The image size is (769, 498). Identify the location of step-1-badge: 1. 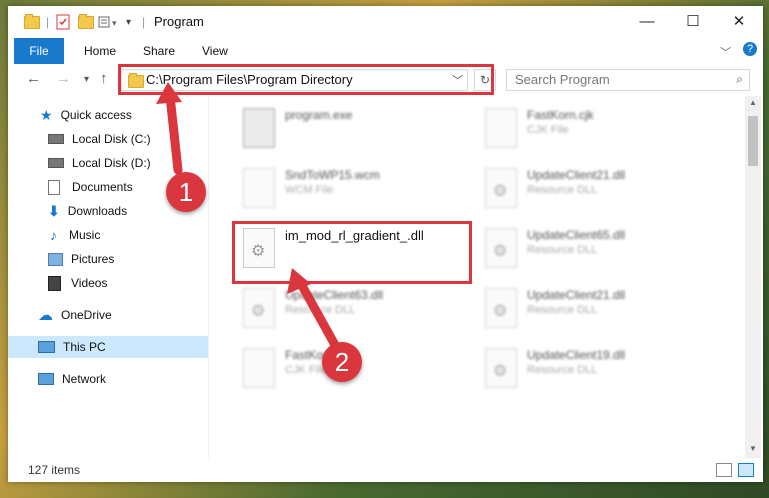
(186, 192).